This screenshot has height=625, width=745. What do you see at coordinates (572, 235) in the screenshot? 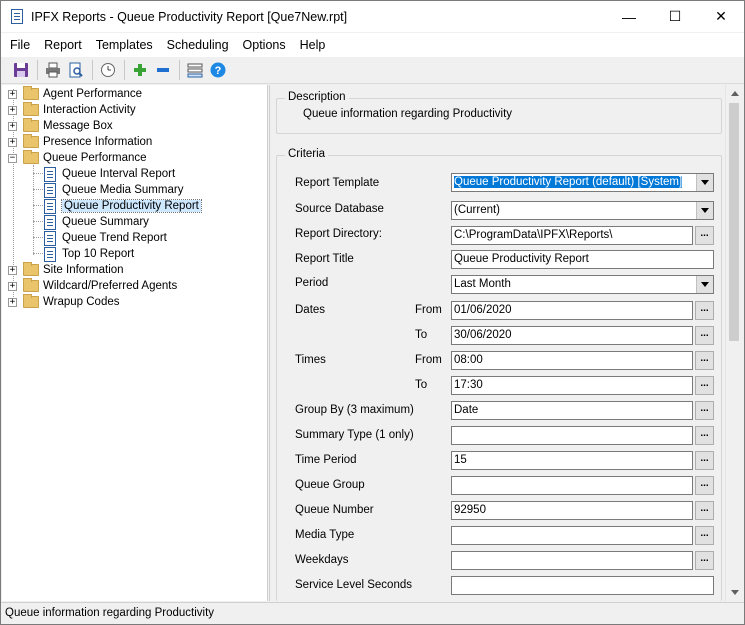
I see `report-directory-input: C:\ProgramData\IPFX\Reports\` at bounding box center [572, 235].